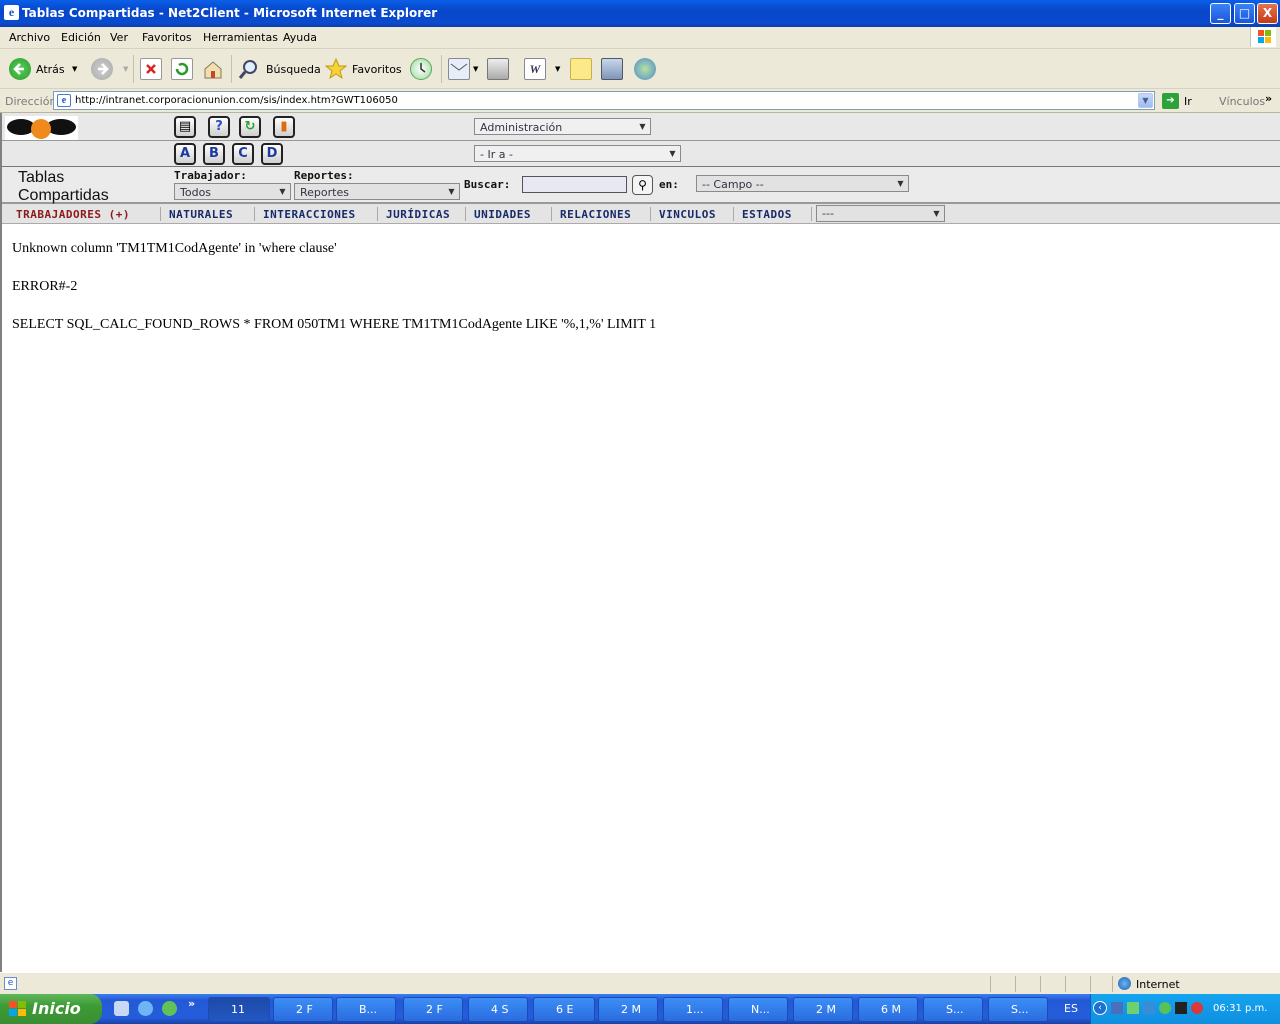 The width and height of the screenshot is (1280, 1024). I want to click on address-dropdown-icon: ▼, so click(1145, 100).